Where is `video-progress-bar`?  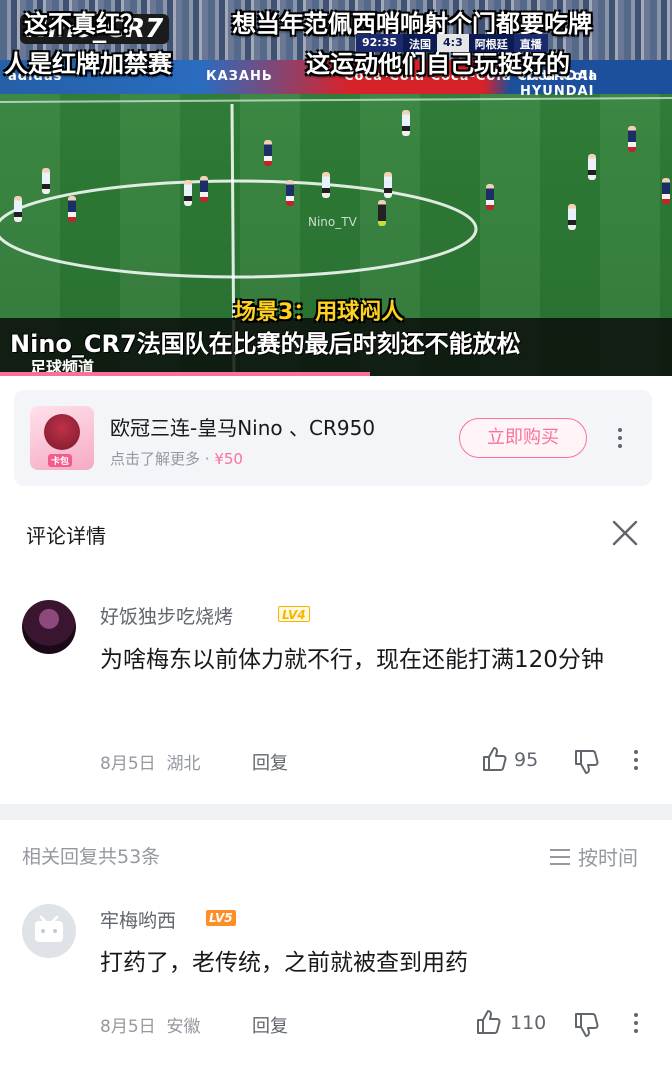
video-progress-bar is located at coordinates (185, 374).